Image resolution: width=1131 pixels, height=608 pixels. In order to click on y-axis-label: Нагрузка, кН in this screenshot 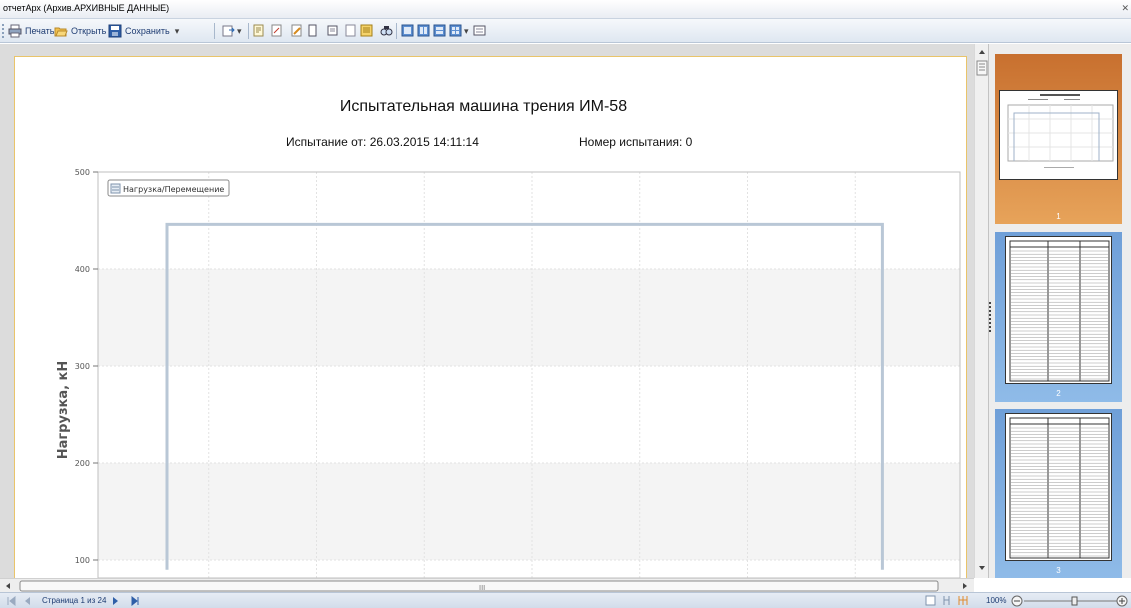, I will do `click(63, 410)`.